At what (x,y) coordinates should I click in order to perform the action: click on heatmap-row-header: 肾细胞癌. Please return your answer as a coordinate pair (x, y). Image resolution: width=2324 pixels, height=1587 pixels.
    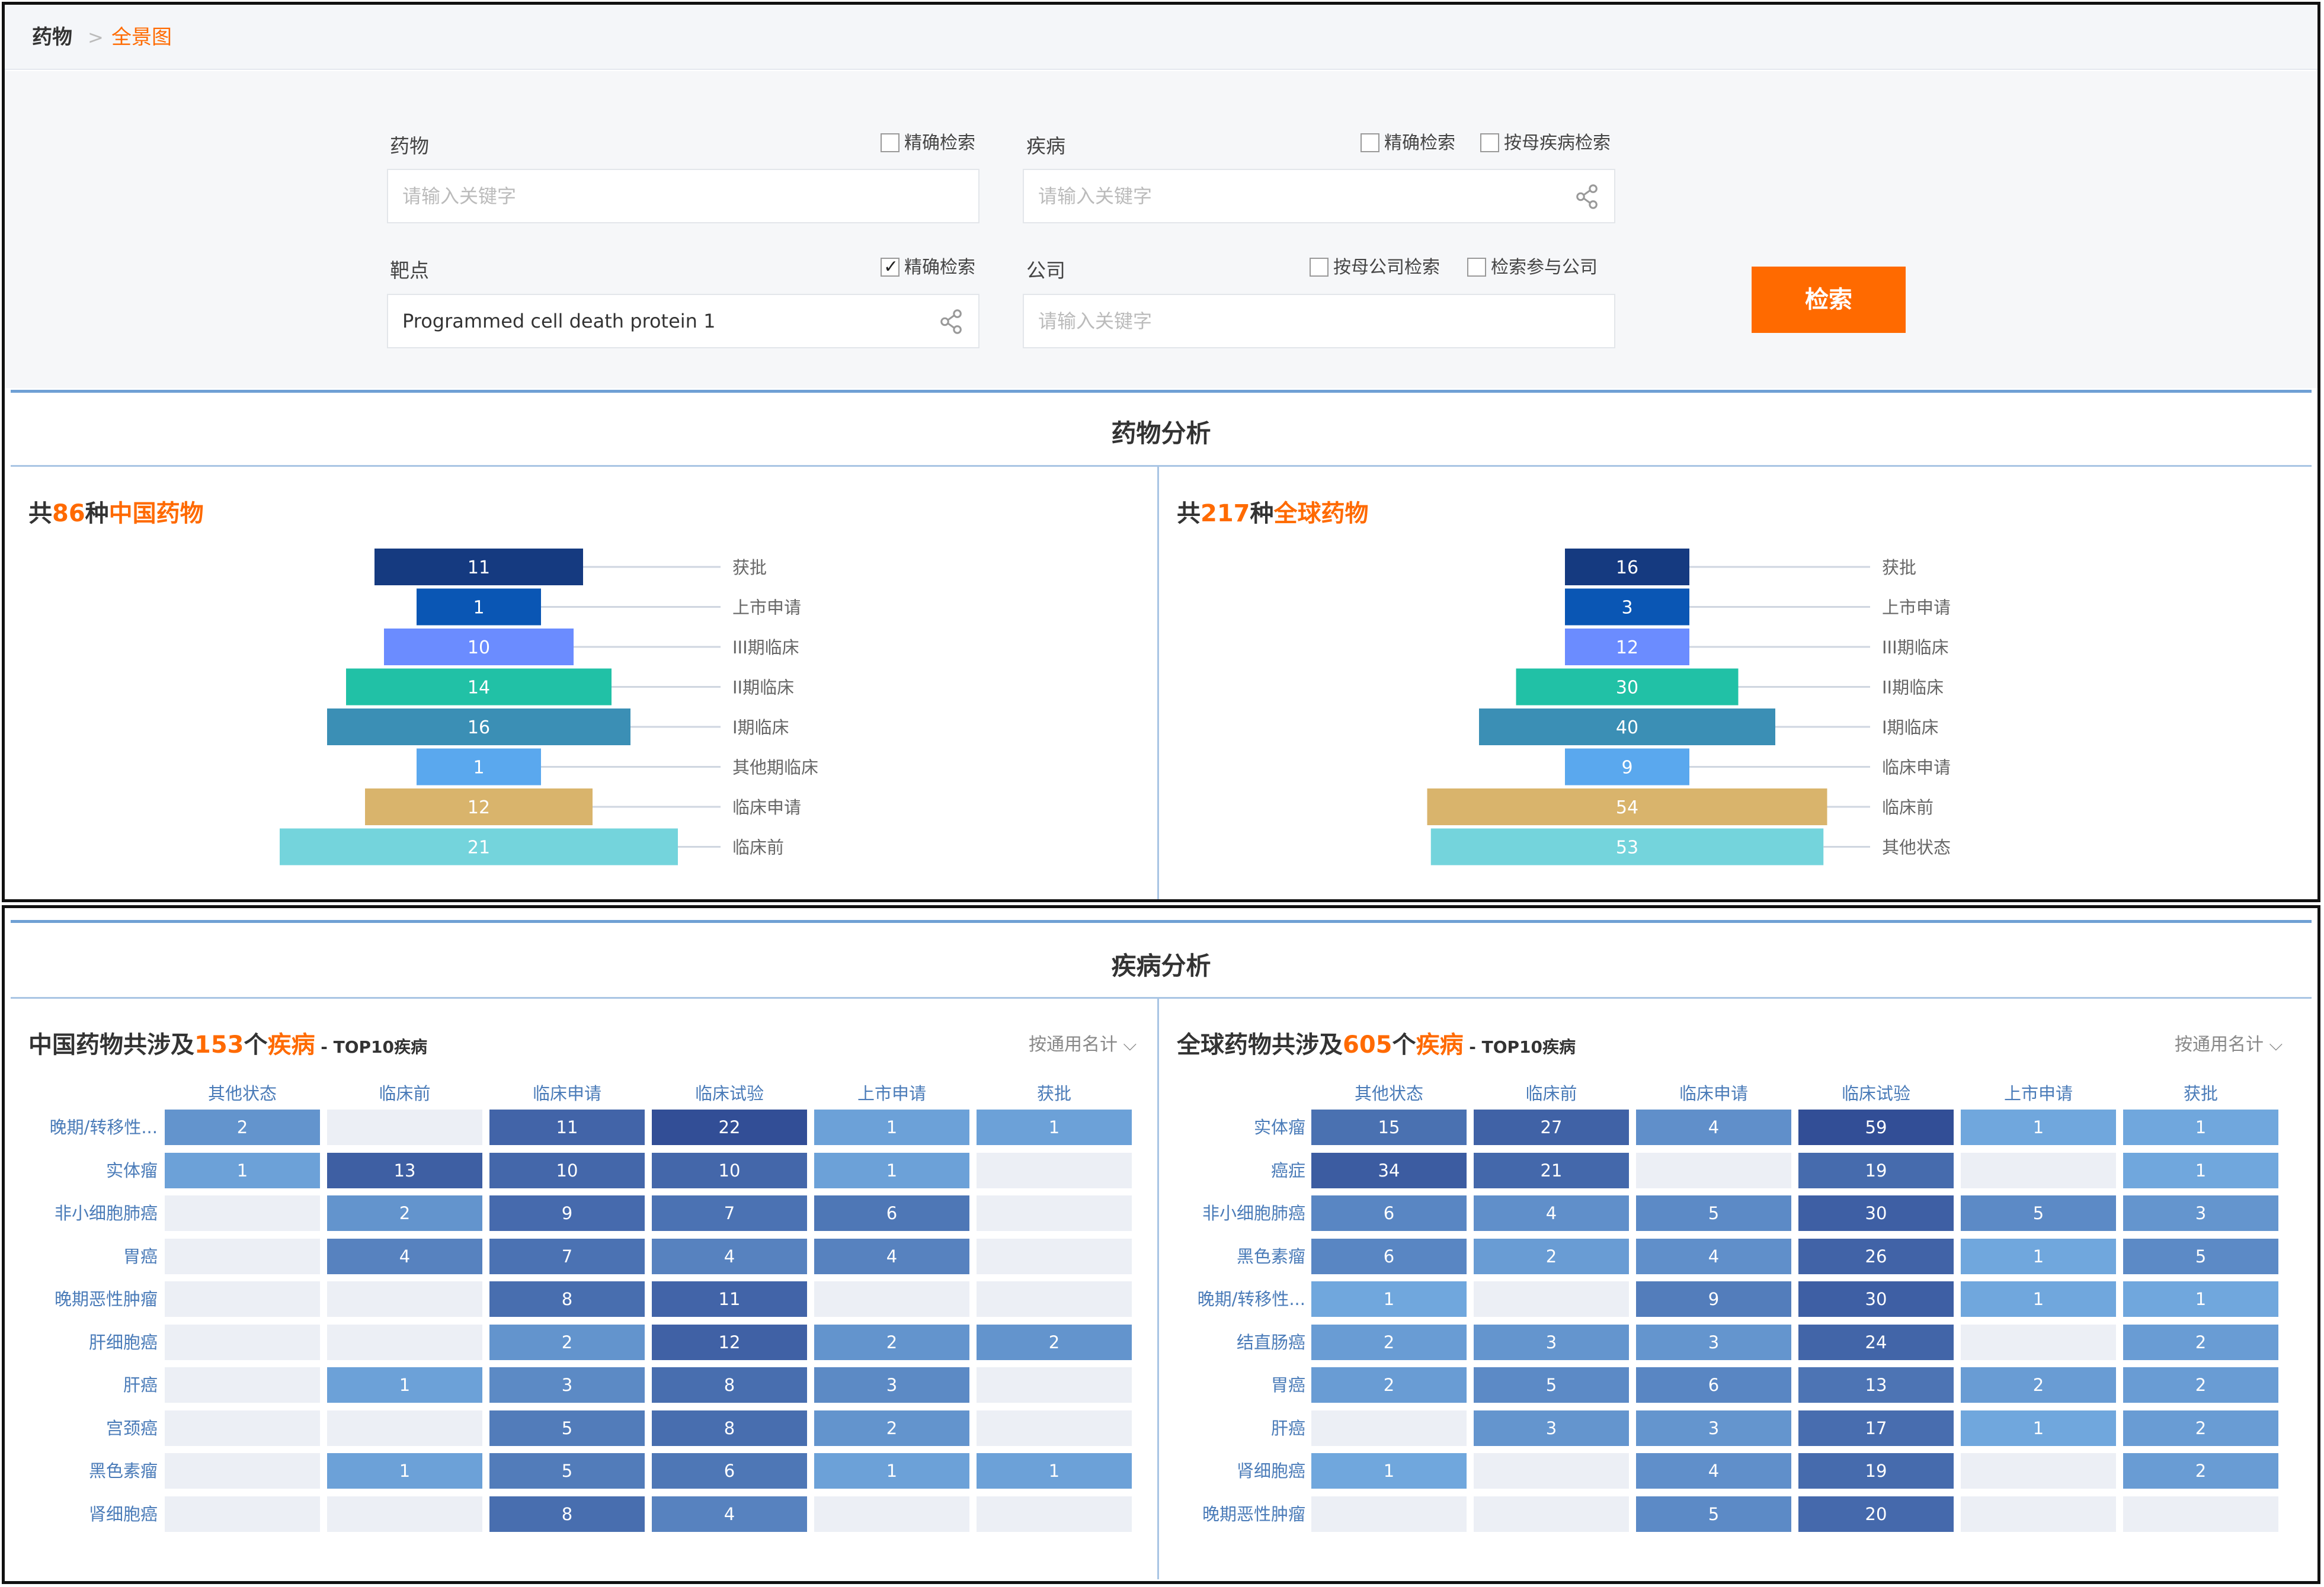
    Looking at the image, I should click on (1228, 1471).